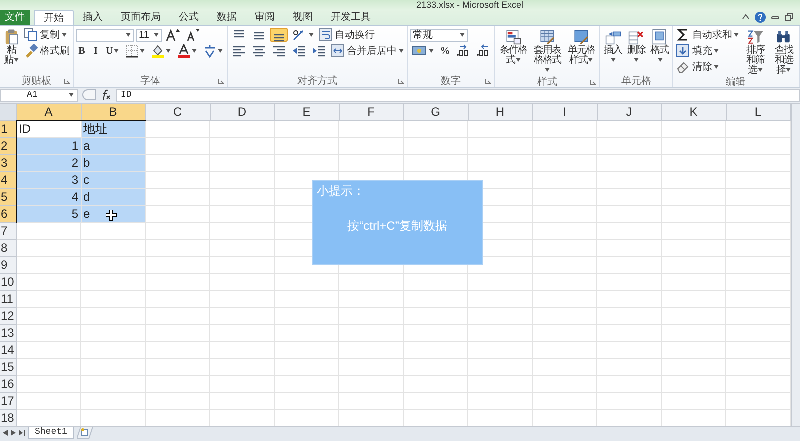 The image size is (800, 441). I want to click on ribbon-button: %, so click(445, 51).